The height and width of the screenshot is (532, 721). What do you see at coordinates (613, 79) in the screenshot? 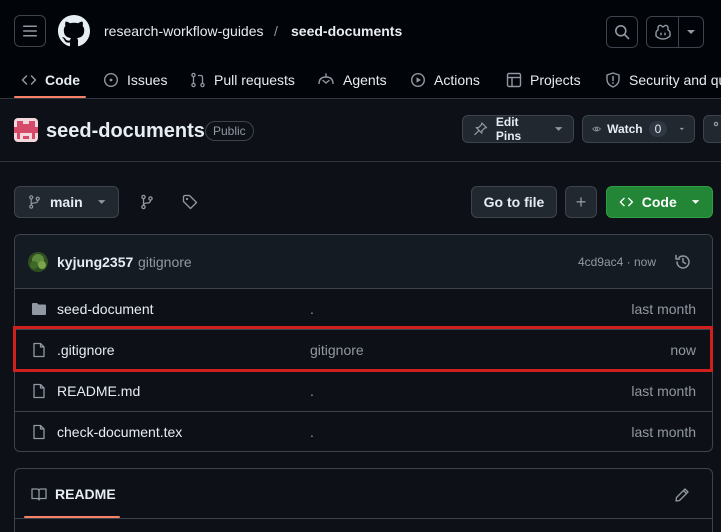
I see `shield-icon` at bounding box center [613, 79].